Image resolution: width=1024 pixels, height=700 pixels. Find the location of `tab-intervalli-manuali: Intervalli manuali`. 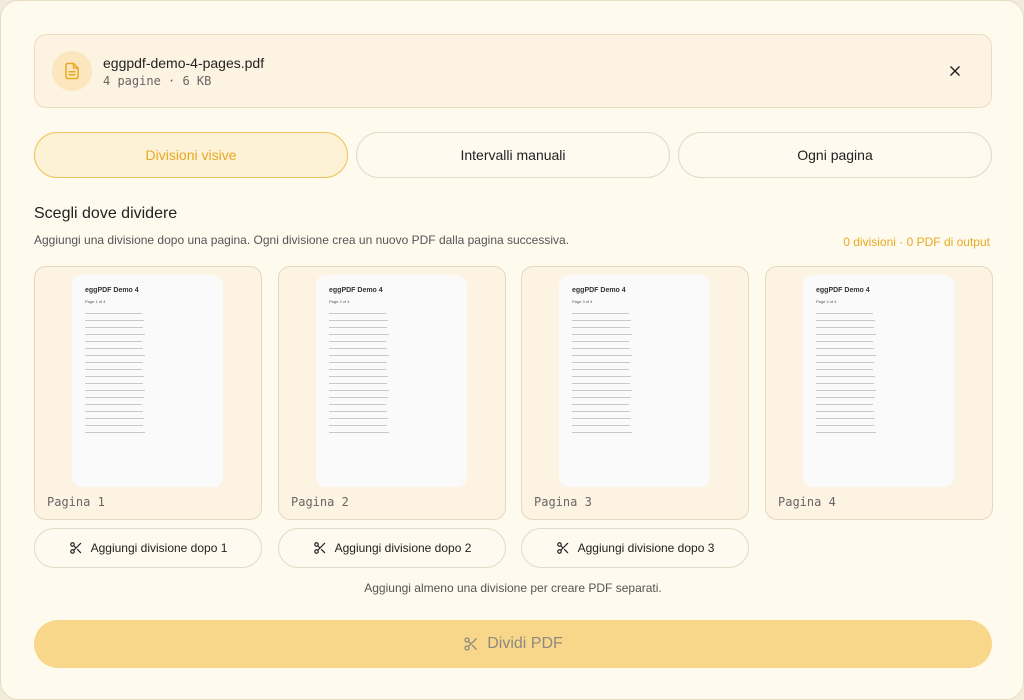

tab-intervalli-manuali: Intervalli manuali is located at coordinates (513, 155).